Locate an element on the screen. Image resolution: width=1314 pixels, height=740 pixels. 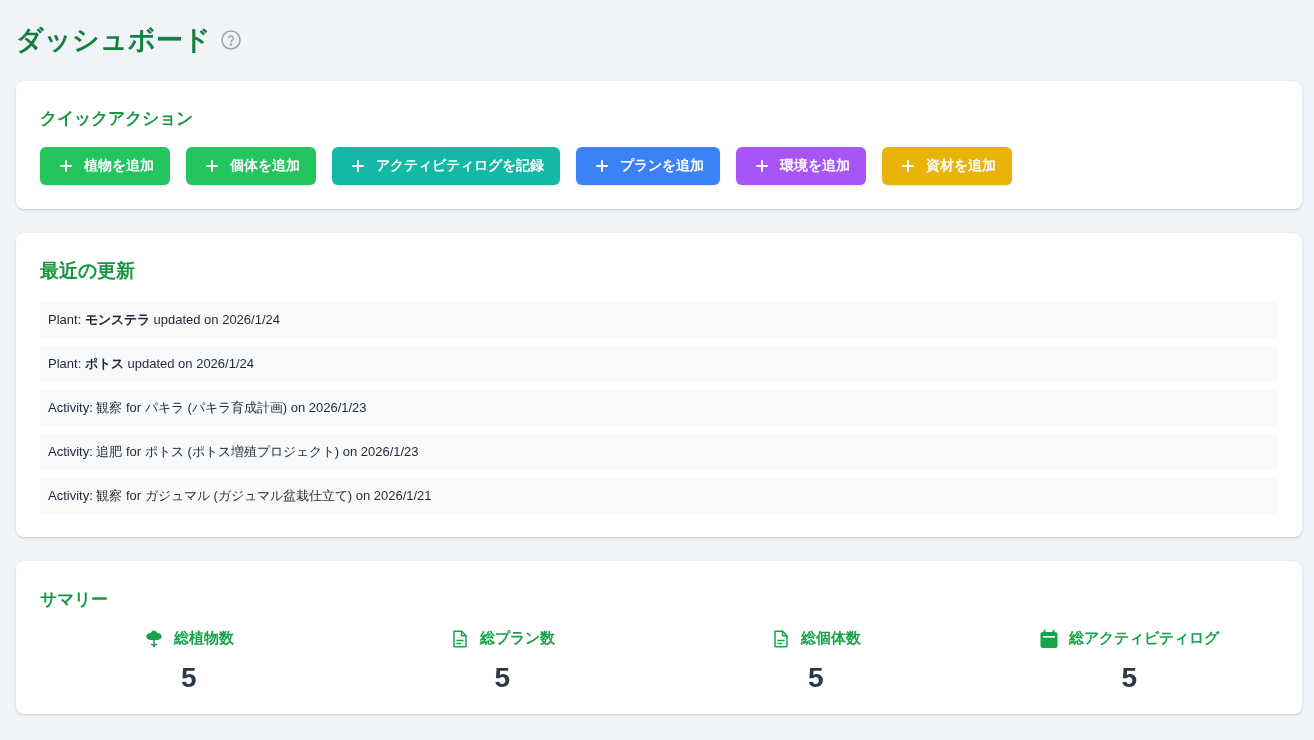
stat-label: 総プラン数 is located at coordinates (517, 639).